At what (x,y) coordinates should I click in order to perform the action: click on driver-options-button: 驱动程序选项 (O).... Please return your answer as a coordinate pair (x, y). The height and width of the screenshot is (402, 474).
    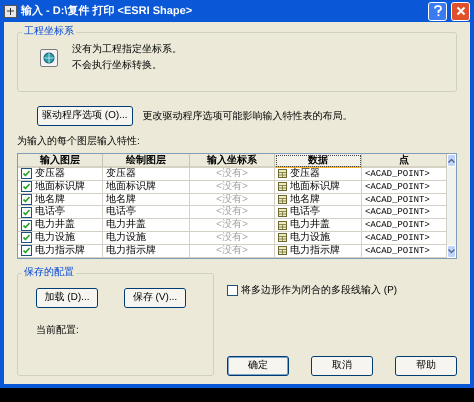
    Looking at the image, I should click on (85, 116).